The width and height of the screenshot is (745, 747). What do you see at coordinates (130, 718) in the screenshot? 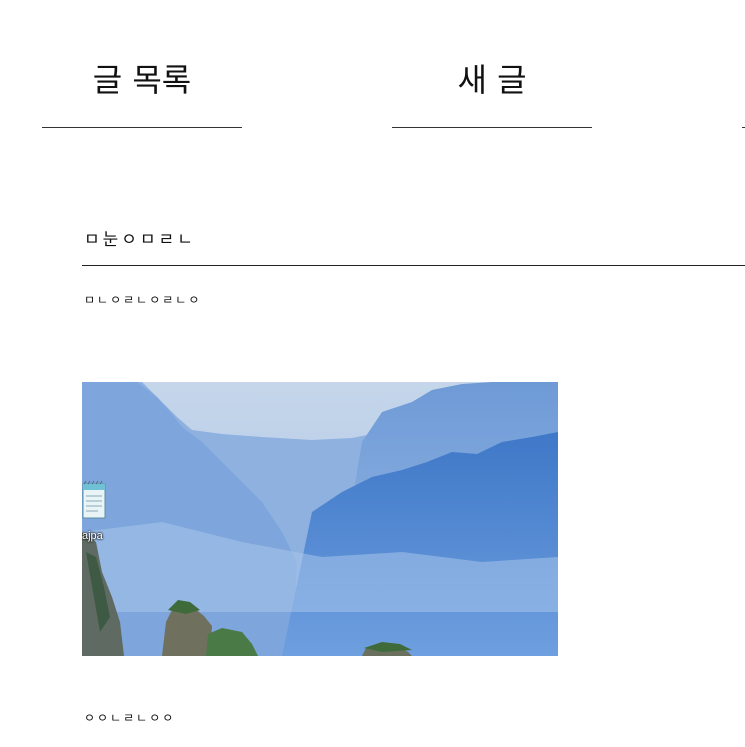
I see `post-footer-text: ㅇㅇㄴㄹㄴㅇㅇ` at bounding box center [130, 718].